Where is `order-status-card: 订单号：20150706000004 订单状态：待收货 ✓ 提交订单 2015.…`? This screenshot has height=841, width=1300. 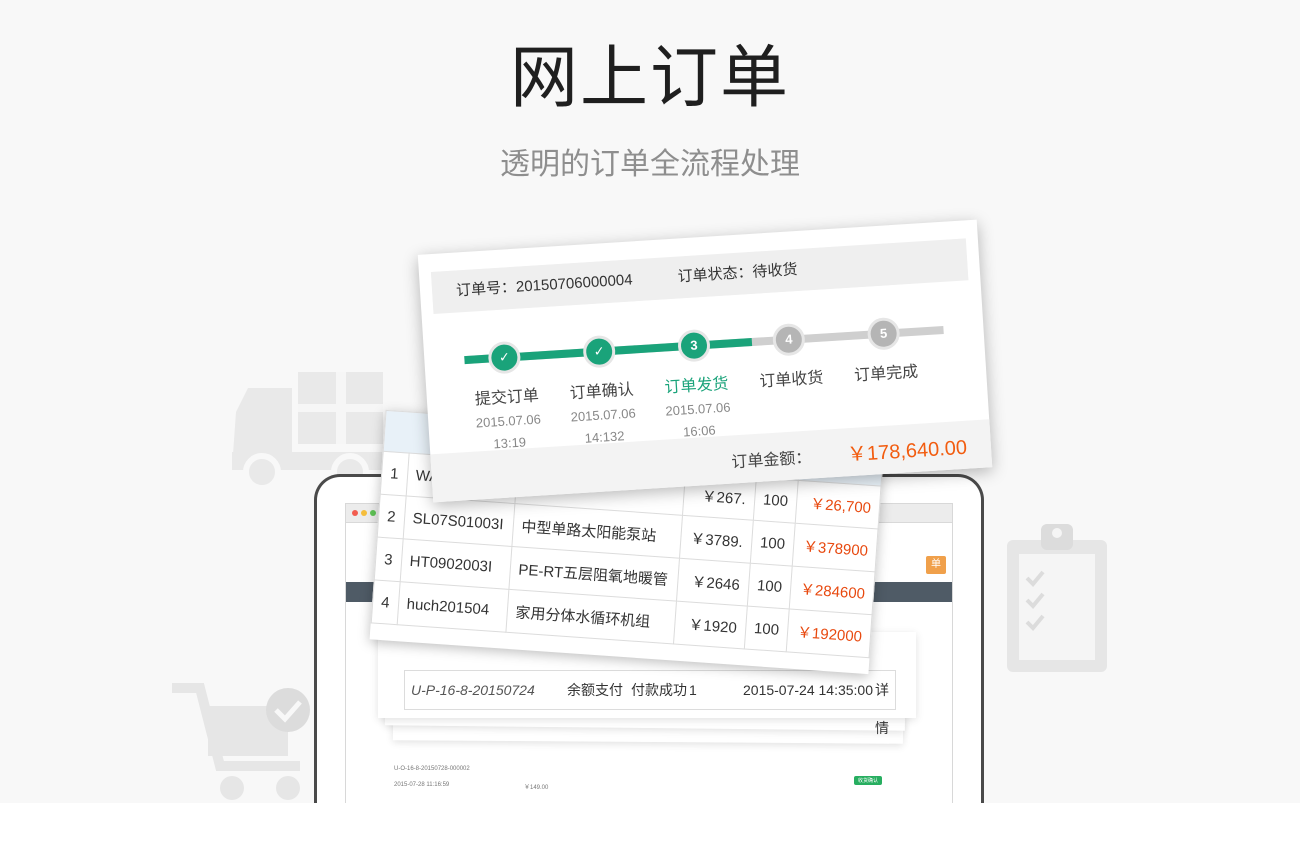 order-status-card: 订单号：20150706000004 订单状态：待收货 ✓ 提交订单 2015.… is located at coordinates (705, 361).